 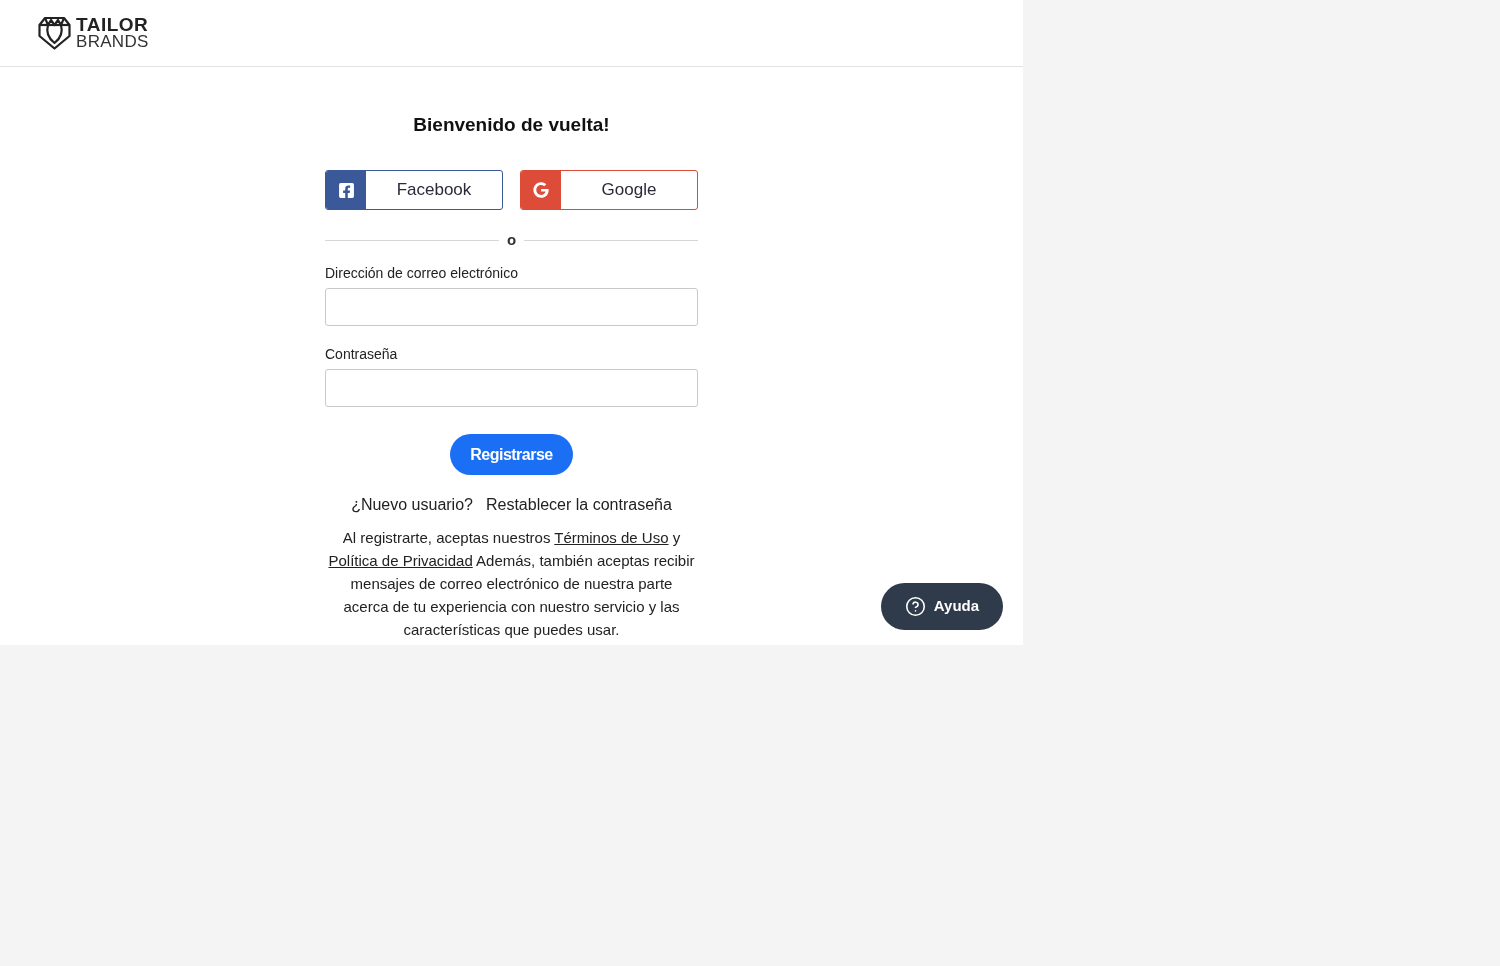 I want to click on field-label: Dirección de correo electrónico, so click(x=422, y=273).